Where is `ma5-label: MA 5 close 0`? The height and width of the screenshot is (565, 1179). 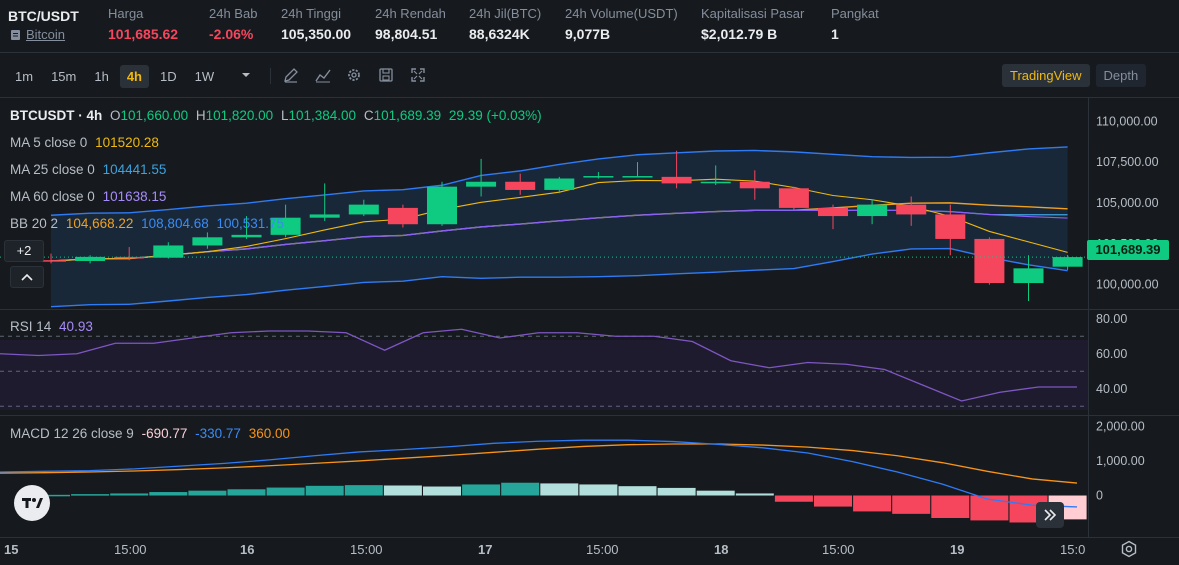
ma5-label: MA 5 close 0 is located at coordinates (49, 142).